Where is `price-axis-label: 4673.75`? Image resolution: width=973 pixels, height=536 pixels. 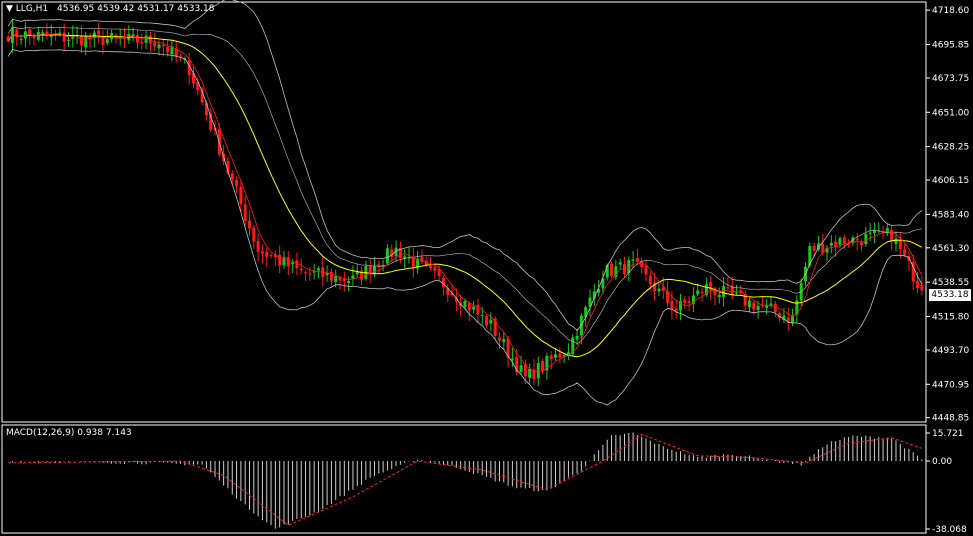
price-axis-label: 4673.75 is located at coordinates (950, 79).